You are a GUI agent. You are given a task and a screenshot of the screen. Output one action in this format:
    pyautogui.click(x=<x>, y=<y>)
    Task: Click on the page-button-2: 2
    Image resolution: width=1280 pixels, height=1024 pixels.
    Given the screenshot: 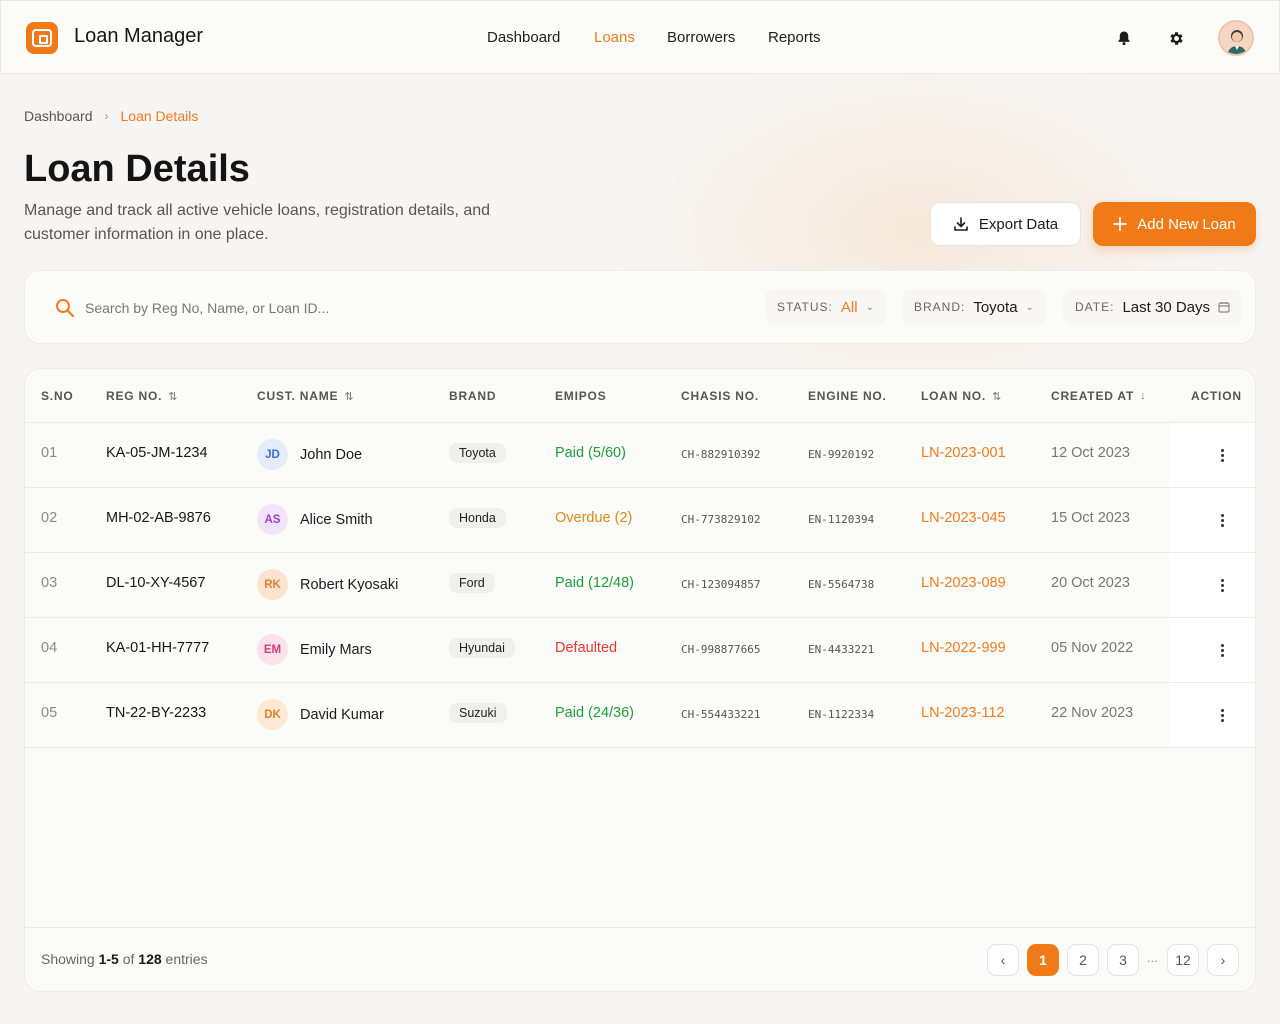 What is the action you would take?
    pyautogui.click(x=1083, y=960)
    